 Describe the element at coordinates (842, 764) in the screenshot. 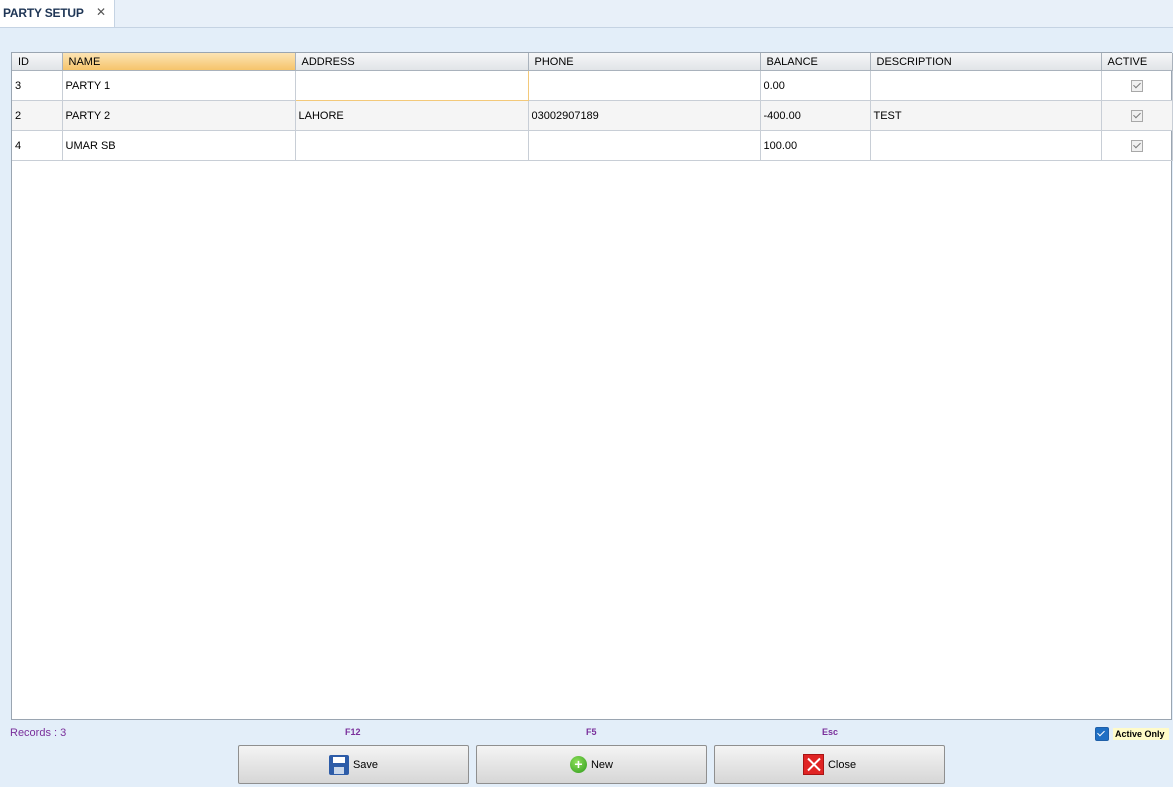

I see `close-button-label: Close` at that location.